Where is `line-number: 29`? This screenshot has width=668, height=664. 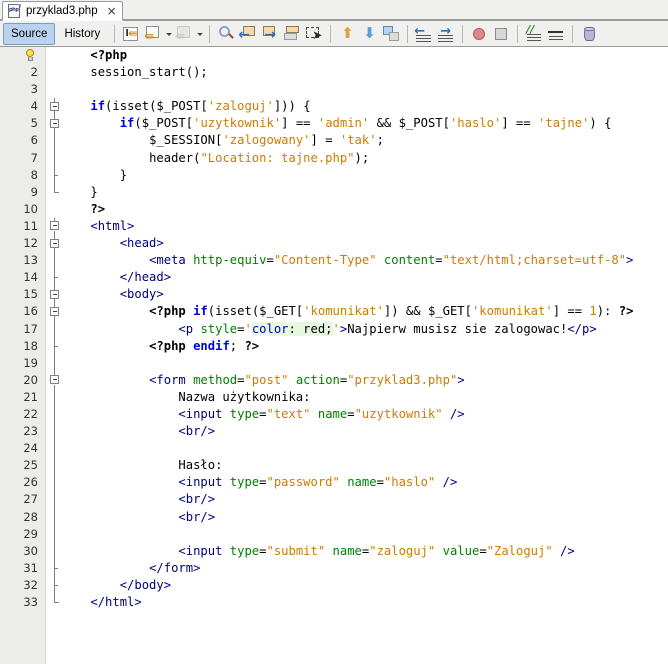 line-number: 29 is located at coordinates (30, 533).